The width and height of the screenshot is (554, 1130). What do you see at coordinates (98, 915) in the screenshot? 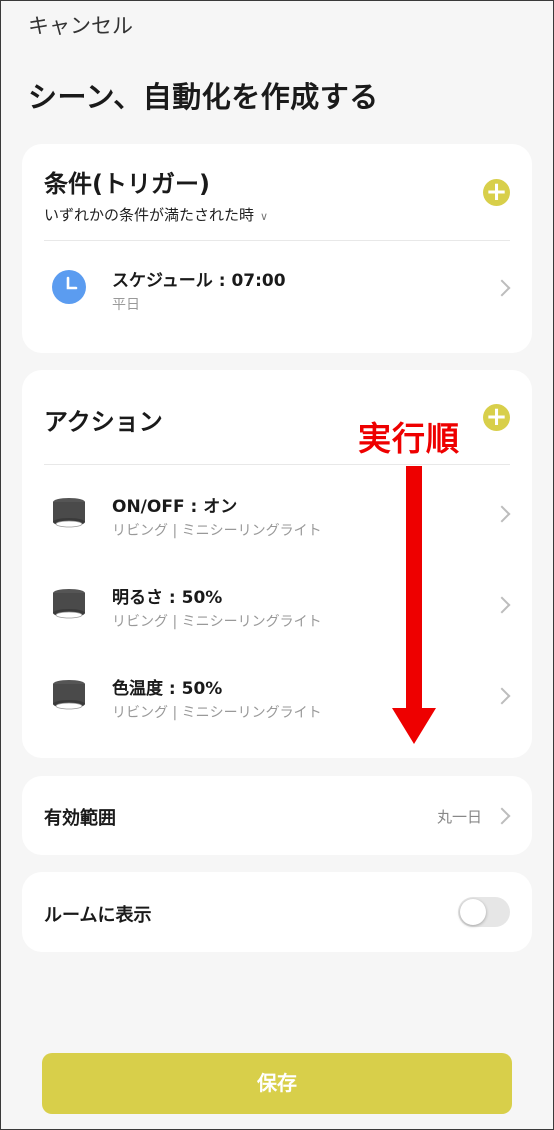
I see `show-in-room-label: ルームに表示` at bounding box center [98, 915].